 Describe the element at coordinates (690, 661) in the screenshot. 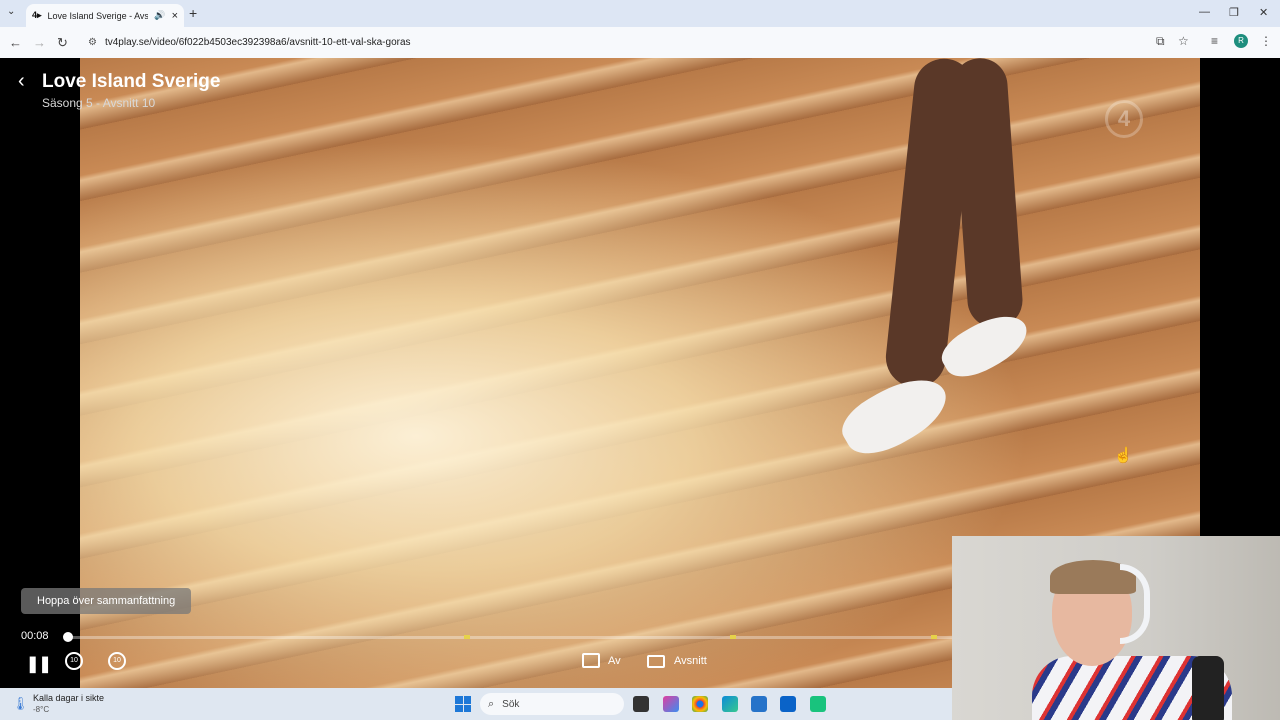

I see `episodes-label: Avsnitt` at that location.